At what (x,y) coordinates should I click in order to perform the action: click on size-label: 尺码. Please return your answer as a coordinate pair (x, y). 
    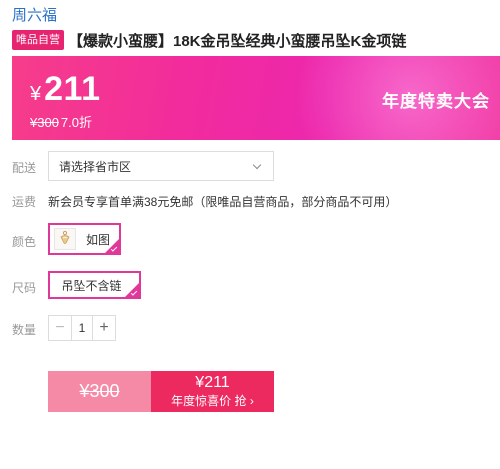
    Looking at the image, I should click on (24, 288).